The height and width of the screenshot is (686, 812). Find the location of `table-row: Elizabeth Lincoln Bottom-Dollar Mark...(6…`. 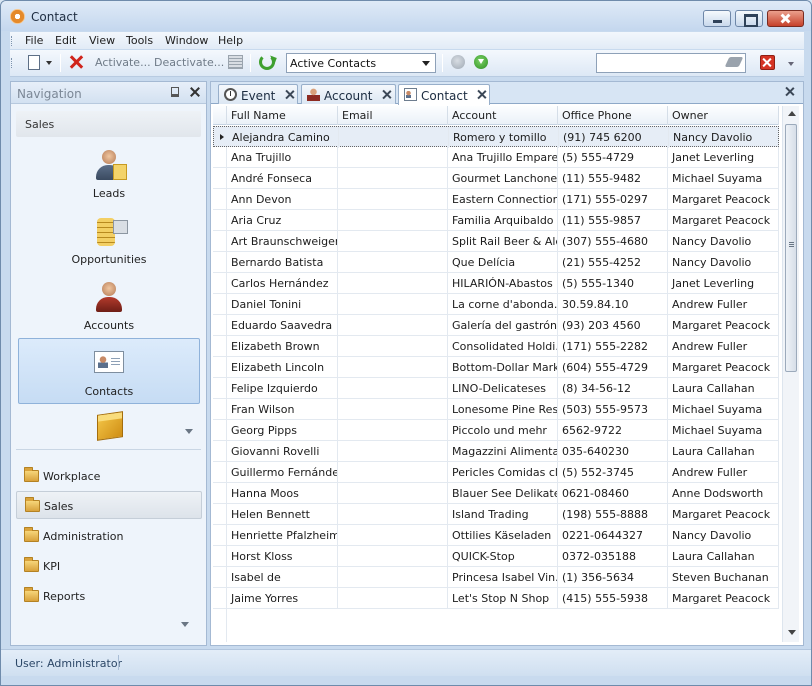

table-row: Elizabeth Lincoln Bottom-Dollar Mark...(6… is located at coordinates (496, 367).